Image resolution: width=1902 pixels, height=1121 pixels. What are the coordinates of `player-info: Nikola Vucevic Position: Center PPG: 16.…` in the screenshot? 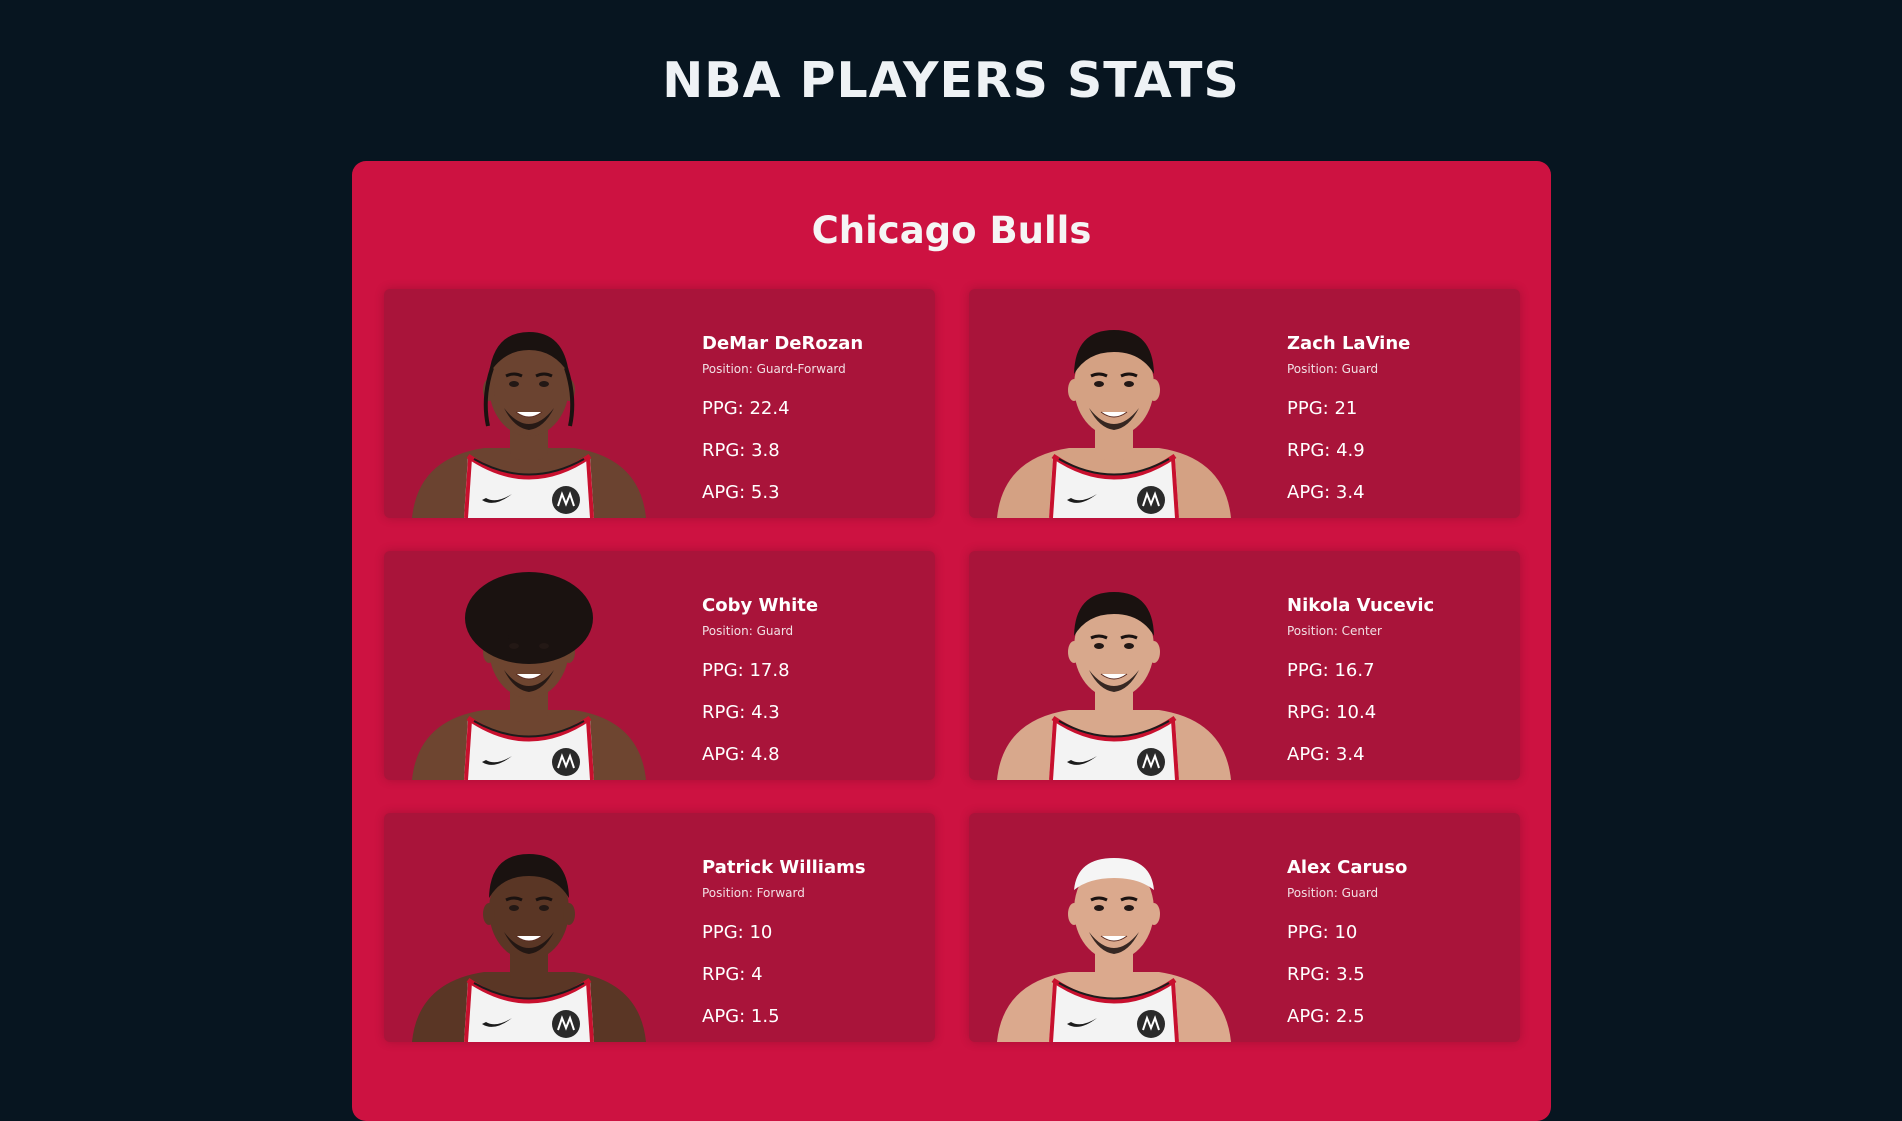 It's located at (1360, 680).